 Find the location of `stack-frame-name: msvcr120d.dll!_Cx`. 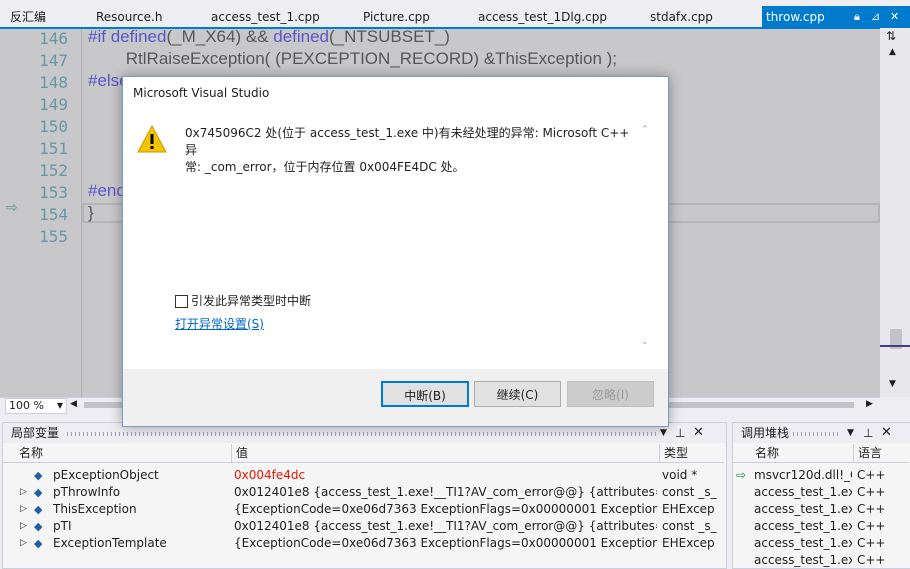

stack-frame-name: msvcr120d.dll!_Cx is located at coordinates (803, 475).